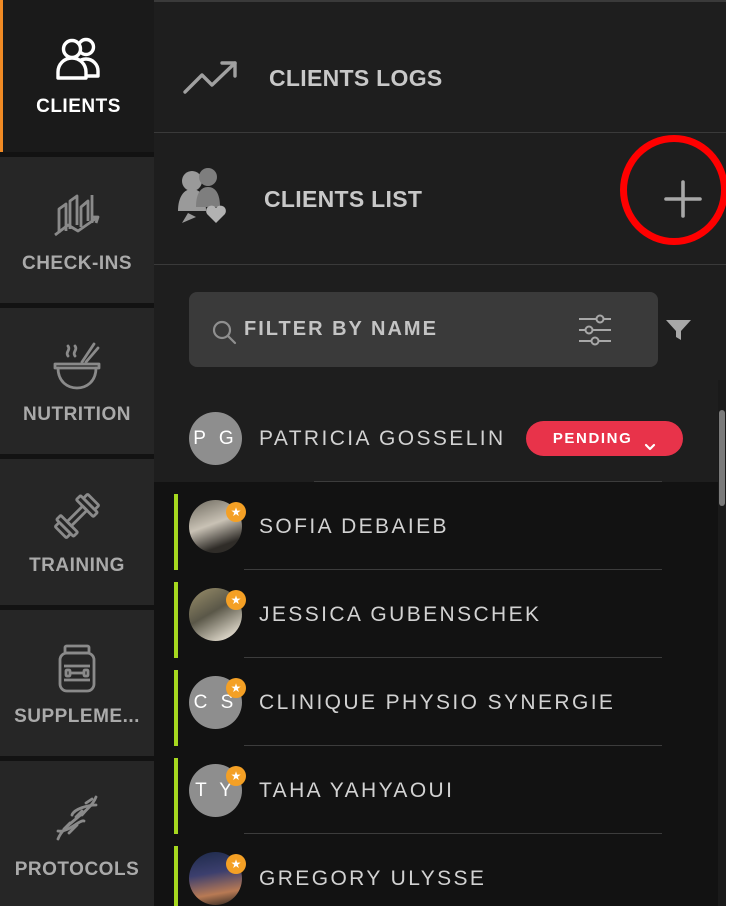  What do you see at coordinates (77, 516) in the screenshot?
I see `dumbbell-icon` at bounding box center [77, 516].